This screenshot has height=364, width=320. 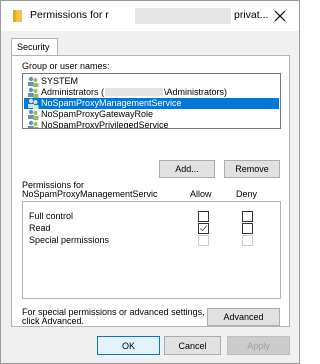 What do you see at coordinates (151, 240) in the screenshot?
I see `permission-row-special: Special permissions` at bounding box center [151, 240].